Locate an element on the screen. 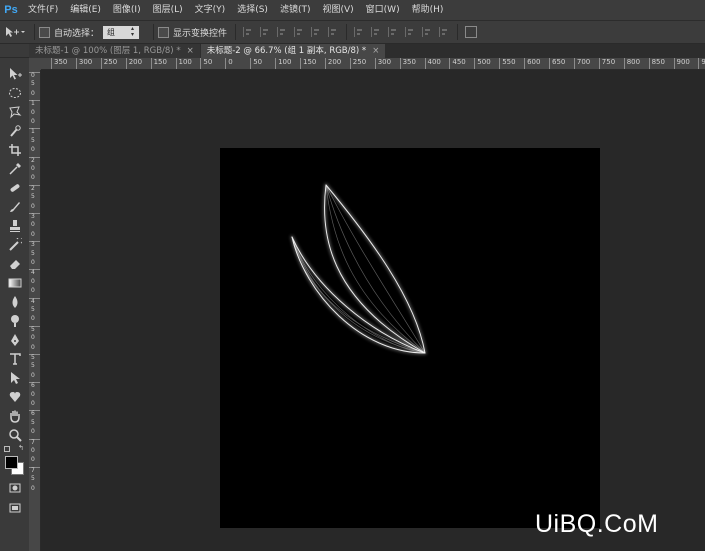 The width and height of the screenshot is (705, 551). ruler-tick-label: 300 is located at coordinates (382, 63).